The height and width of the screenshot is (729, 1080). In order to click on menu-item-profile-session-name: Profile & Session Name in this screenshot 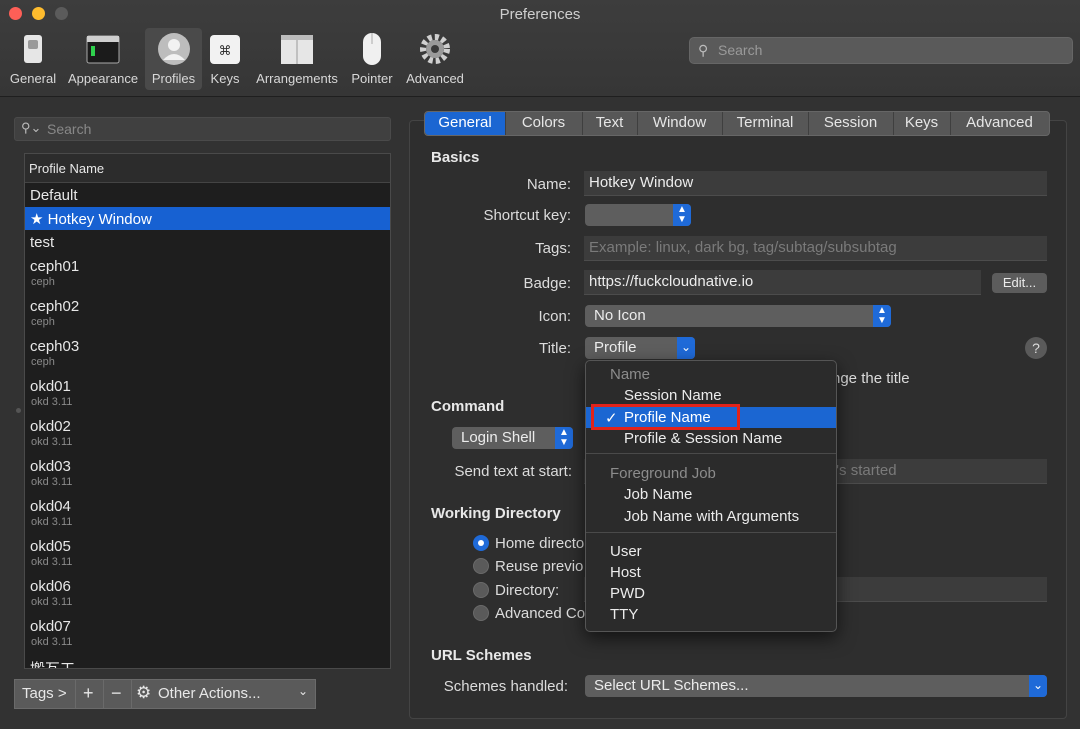, I will do `click(711, 438)`.